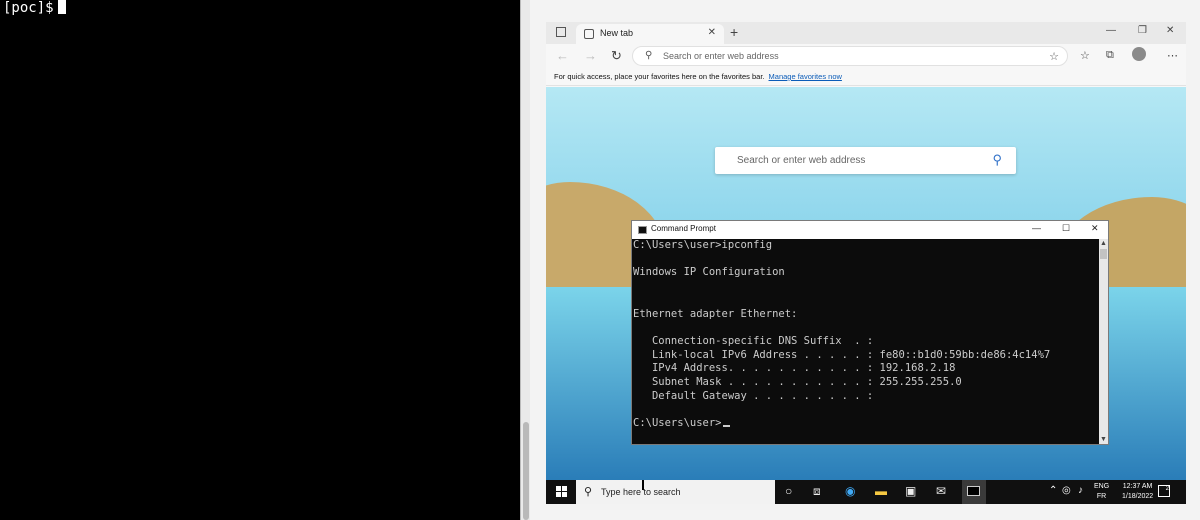 This screenshot has height=520, width=1200. What do you see at coordinates (562, 55) in the screenshot?
I see `back-button: ←` at bounding box center [562, 55].